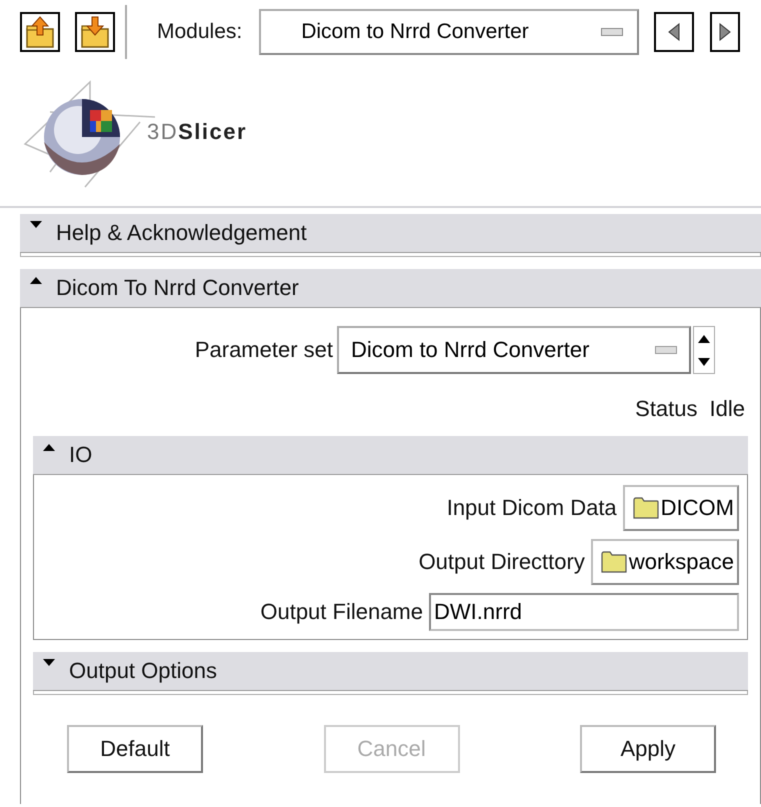 This screenshot has width=761, height=807. Describe the element at coordinates (143, 671) in the screenshot. I see `section-title: Output Options` at that location.